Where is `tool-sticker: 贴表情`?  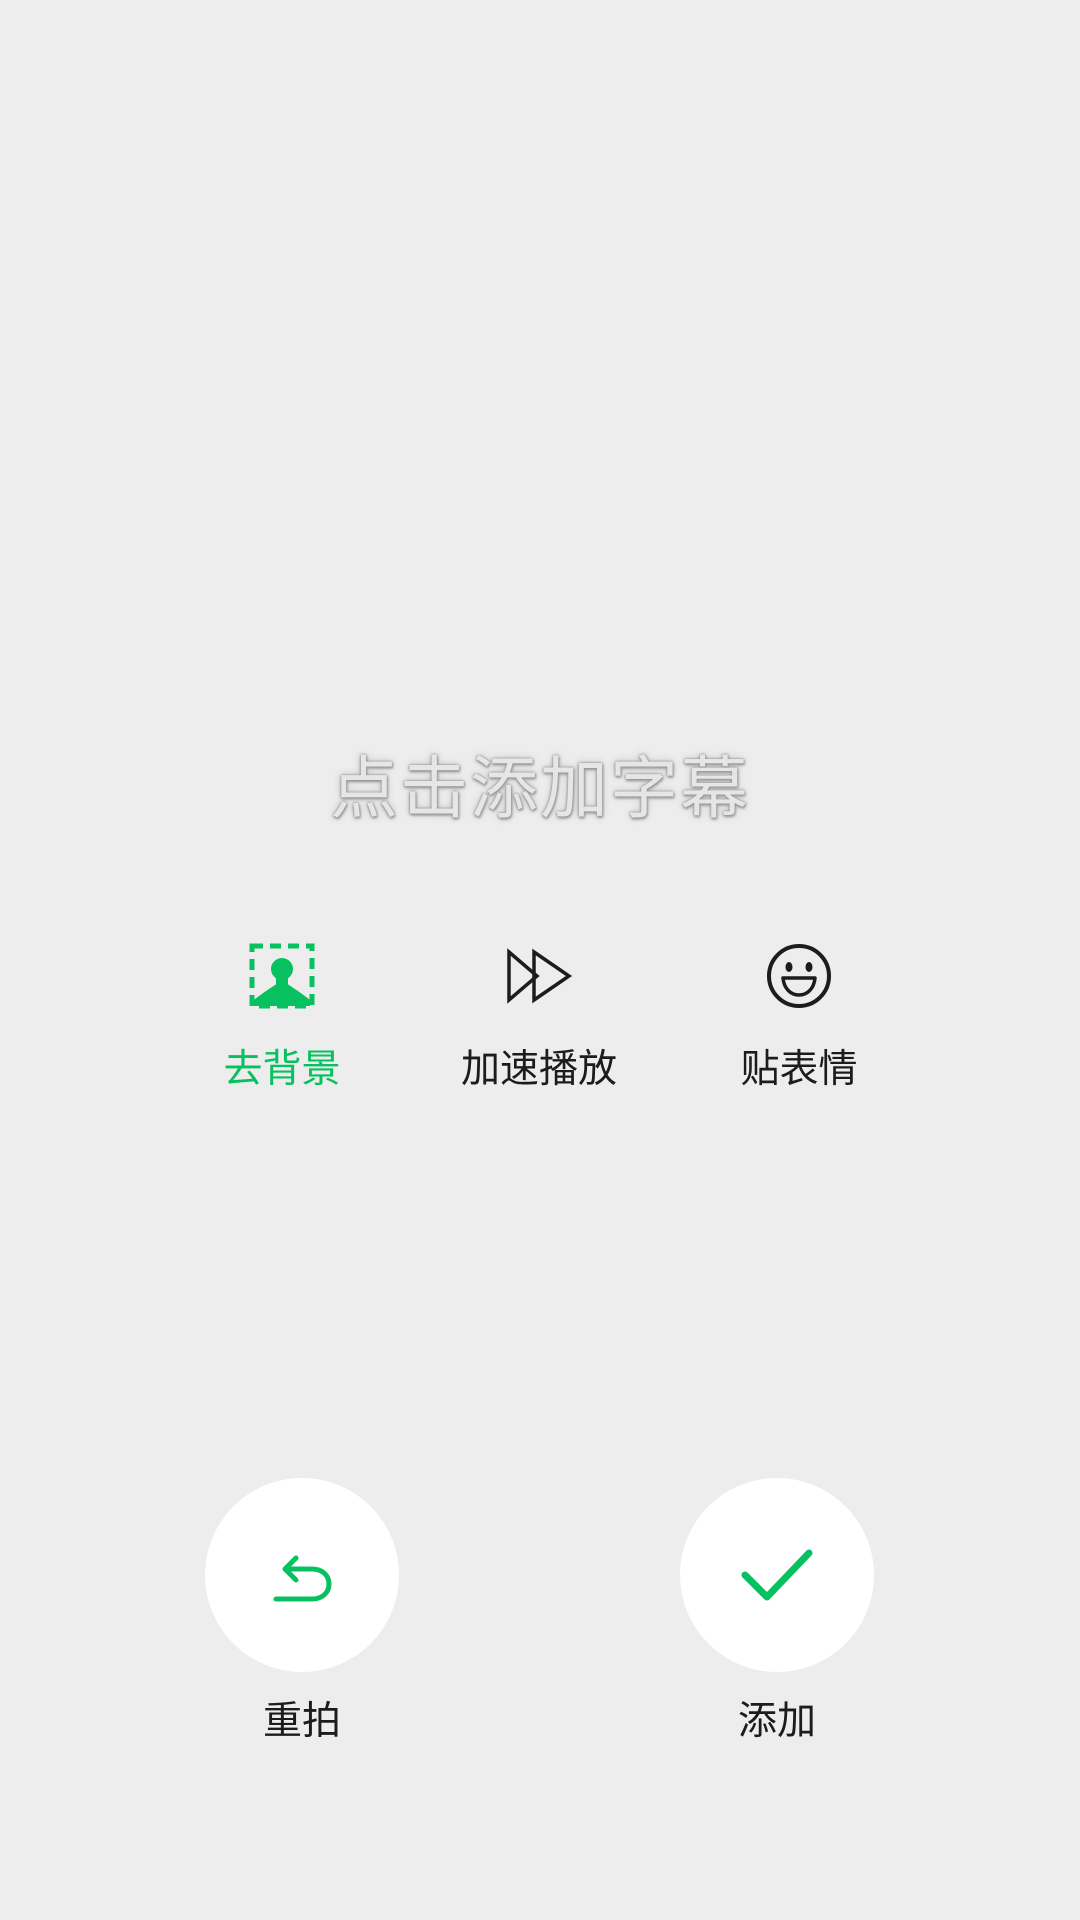 tool-sticker: 贴表情 is located at coordinates (799, 1019).